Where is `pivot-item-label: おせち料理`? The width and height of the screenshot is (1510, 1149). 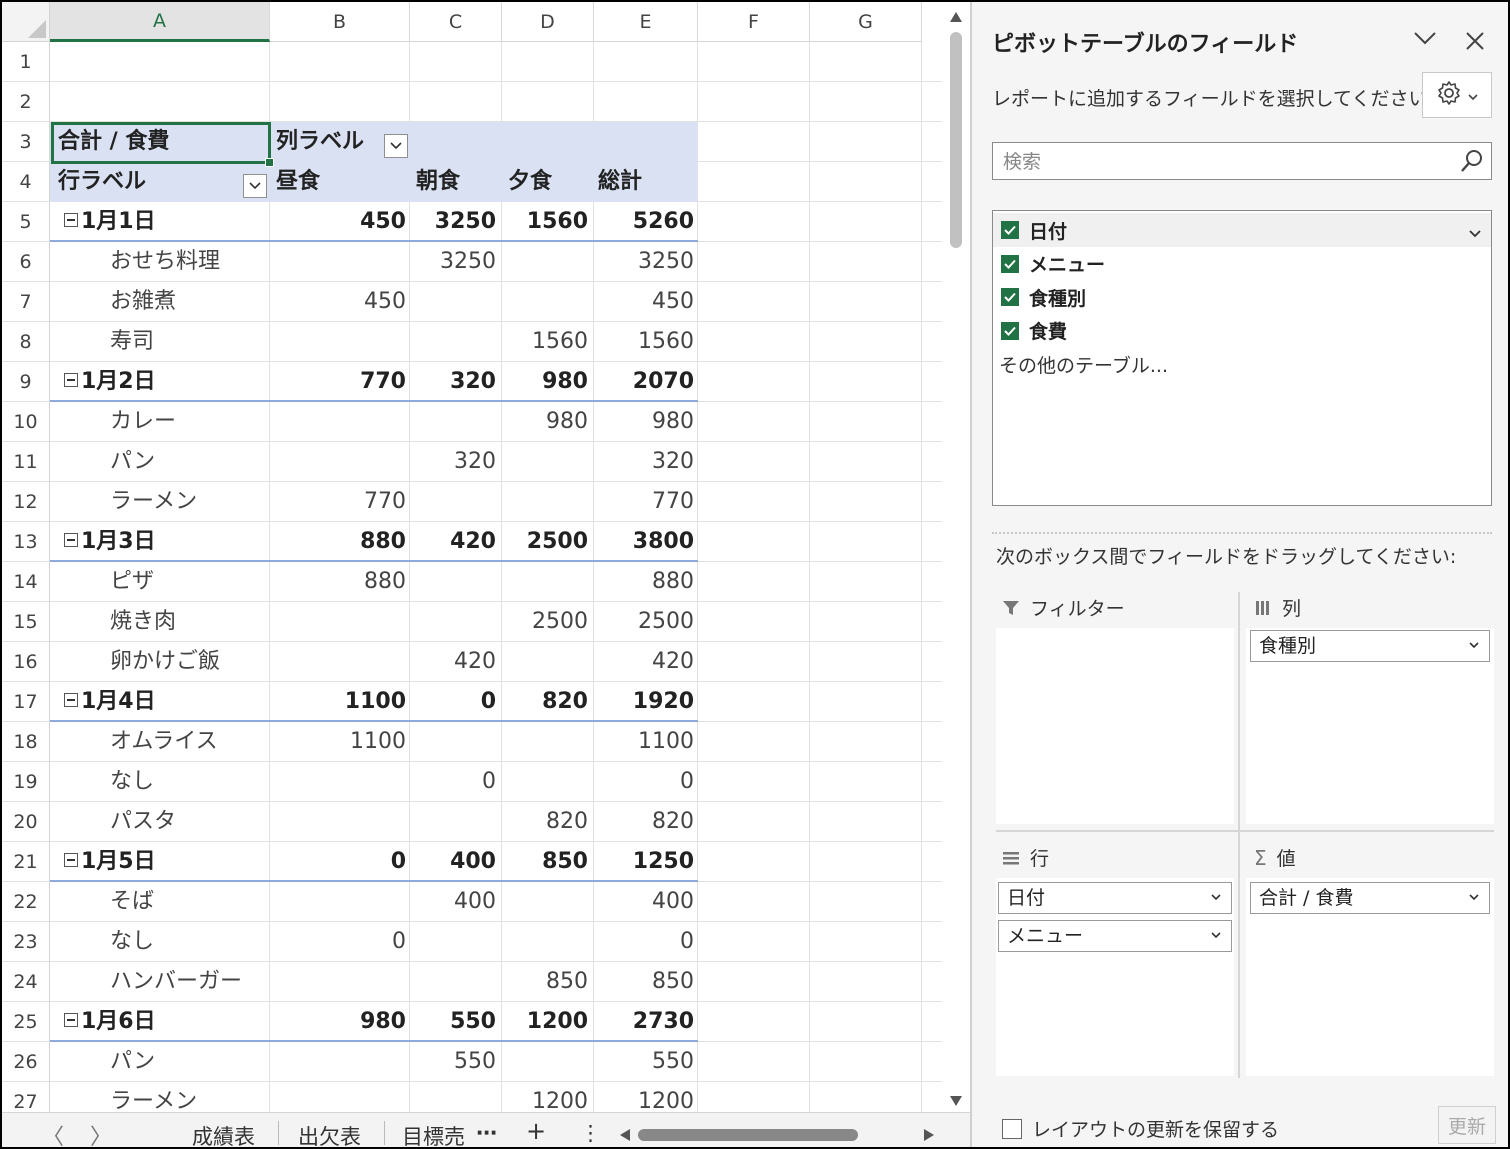
pivot-item-label: おせち料理 is located at coordinates (165, 262).